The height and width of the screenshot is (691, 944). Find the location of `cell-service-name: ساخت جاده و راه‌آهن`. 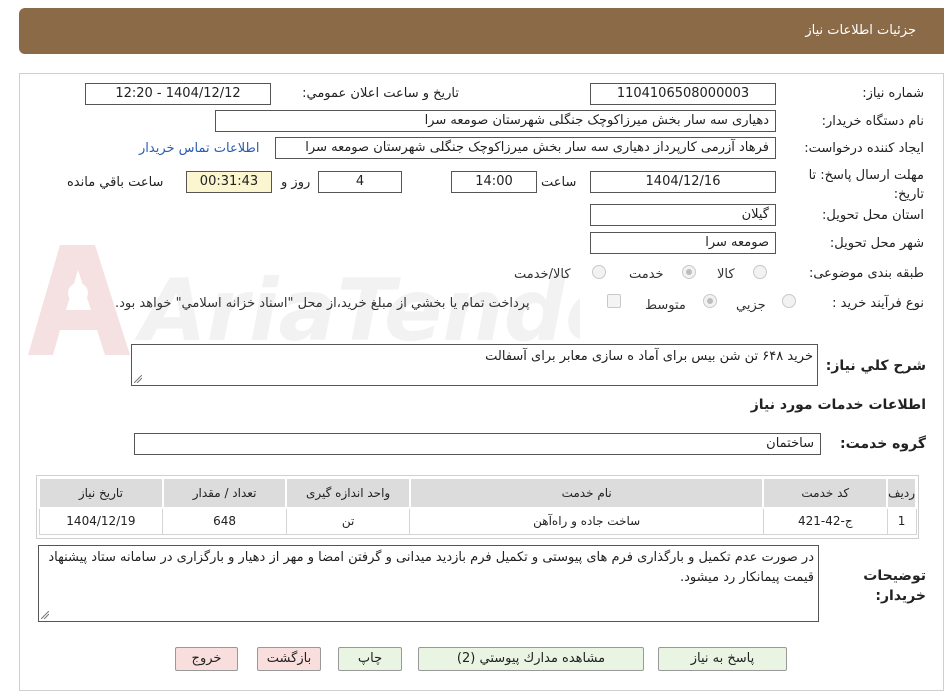

cell-service-name: ساخت جاده و راه‌آهن is located at coordinates (586, 521).